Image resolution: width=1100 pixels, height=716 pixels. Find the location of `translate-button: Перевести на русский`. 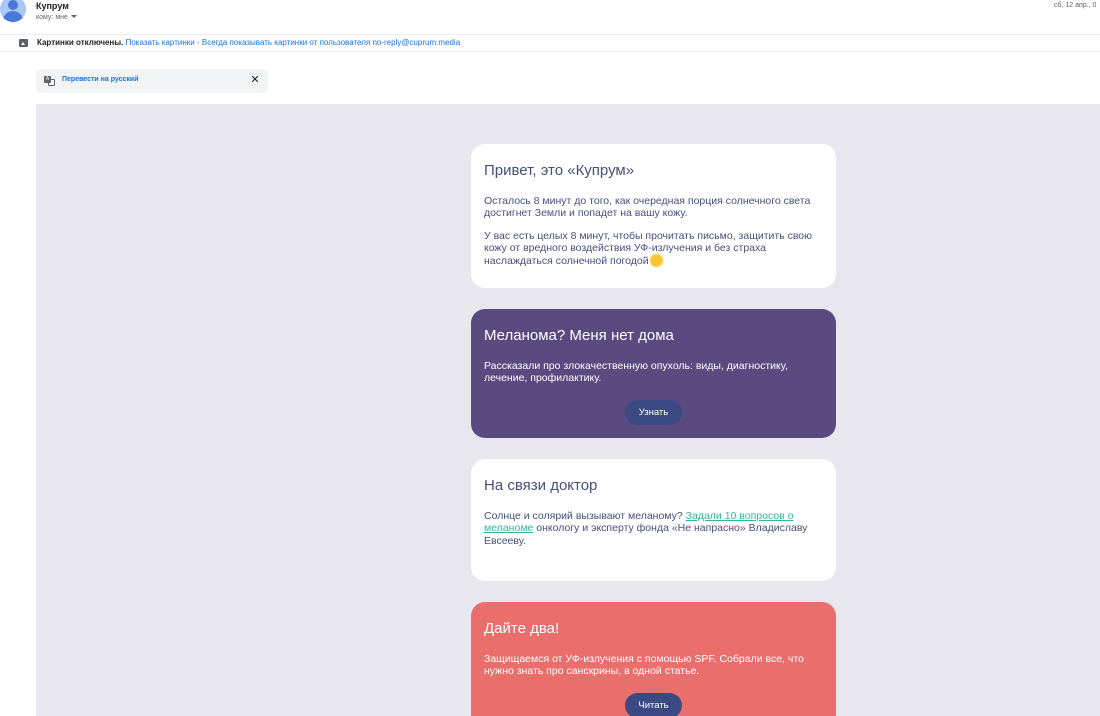

translate-button: Перевести на русский is located at coordinates (100, 79).